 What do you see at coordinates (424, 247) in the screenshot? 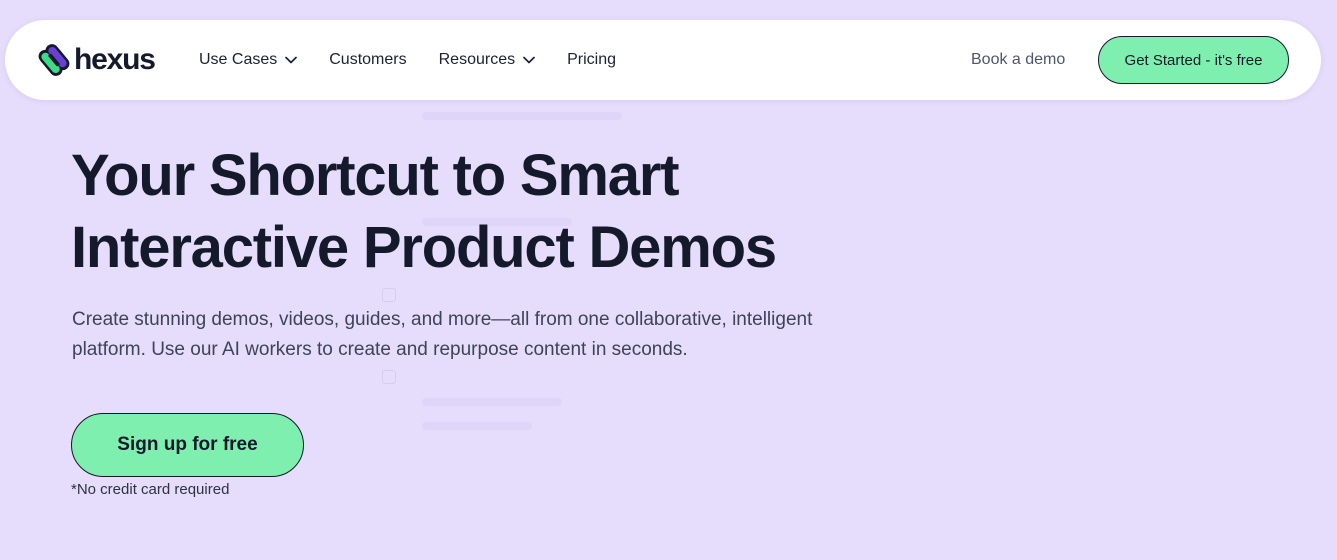
I see `hero-title-line-2: Interactive Product Demos` at bounding box center [424, 247].